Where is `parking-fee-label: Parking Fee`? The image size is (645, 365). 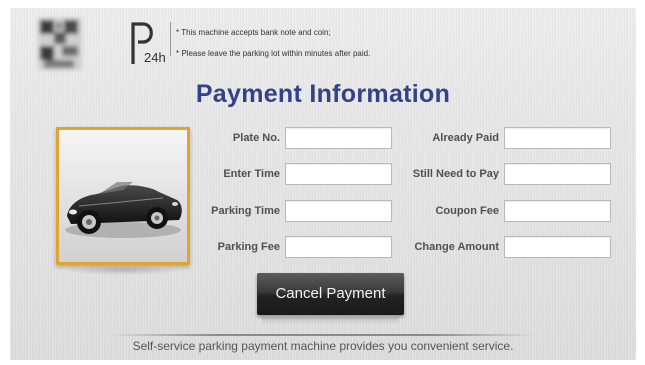
parking-fee-label: Parking Fee is located at coordinates (248, 247).